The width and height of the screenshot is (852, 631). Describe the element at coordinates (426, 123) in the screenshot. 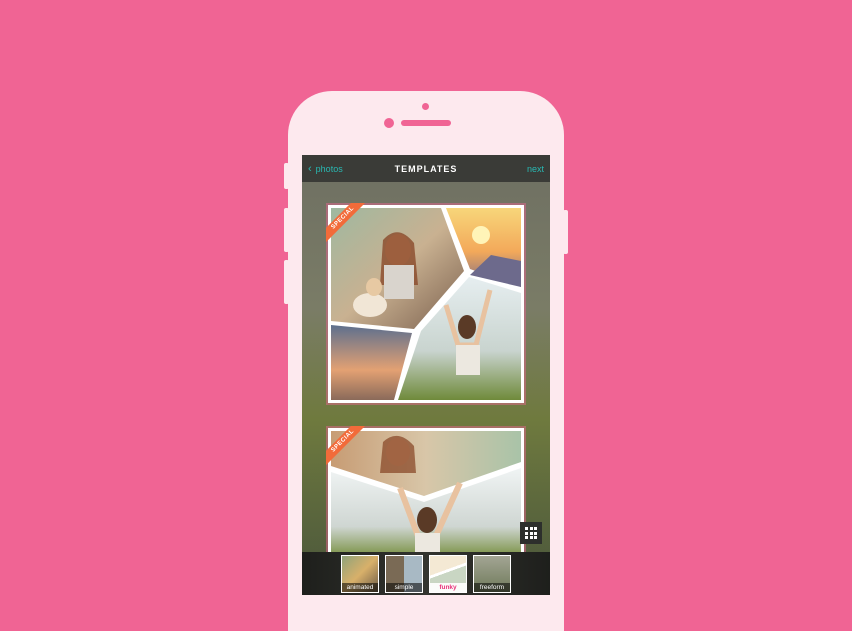

I see `earpiece-speaker` at that location.